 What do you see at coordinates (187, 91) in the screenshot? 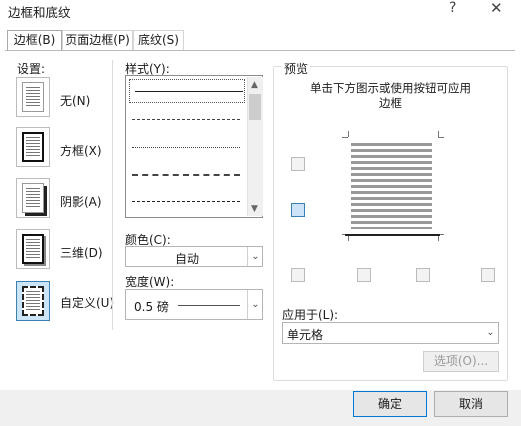
I see `selected-style-item` at bounding box center [187, 91].